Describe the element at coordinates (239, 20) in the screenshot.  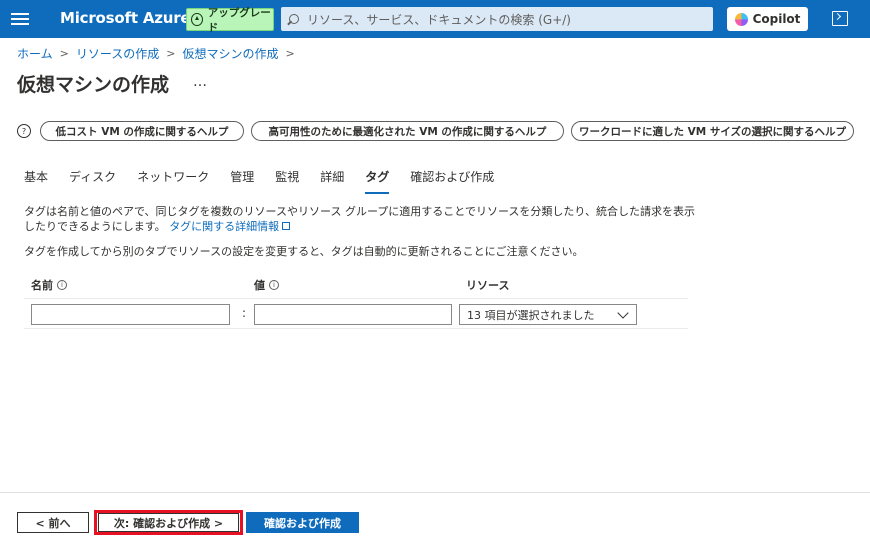
I see `upgrade-label: アップグレード` at that location.